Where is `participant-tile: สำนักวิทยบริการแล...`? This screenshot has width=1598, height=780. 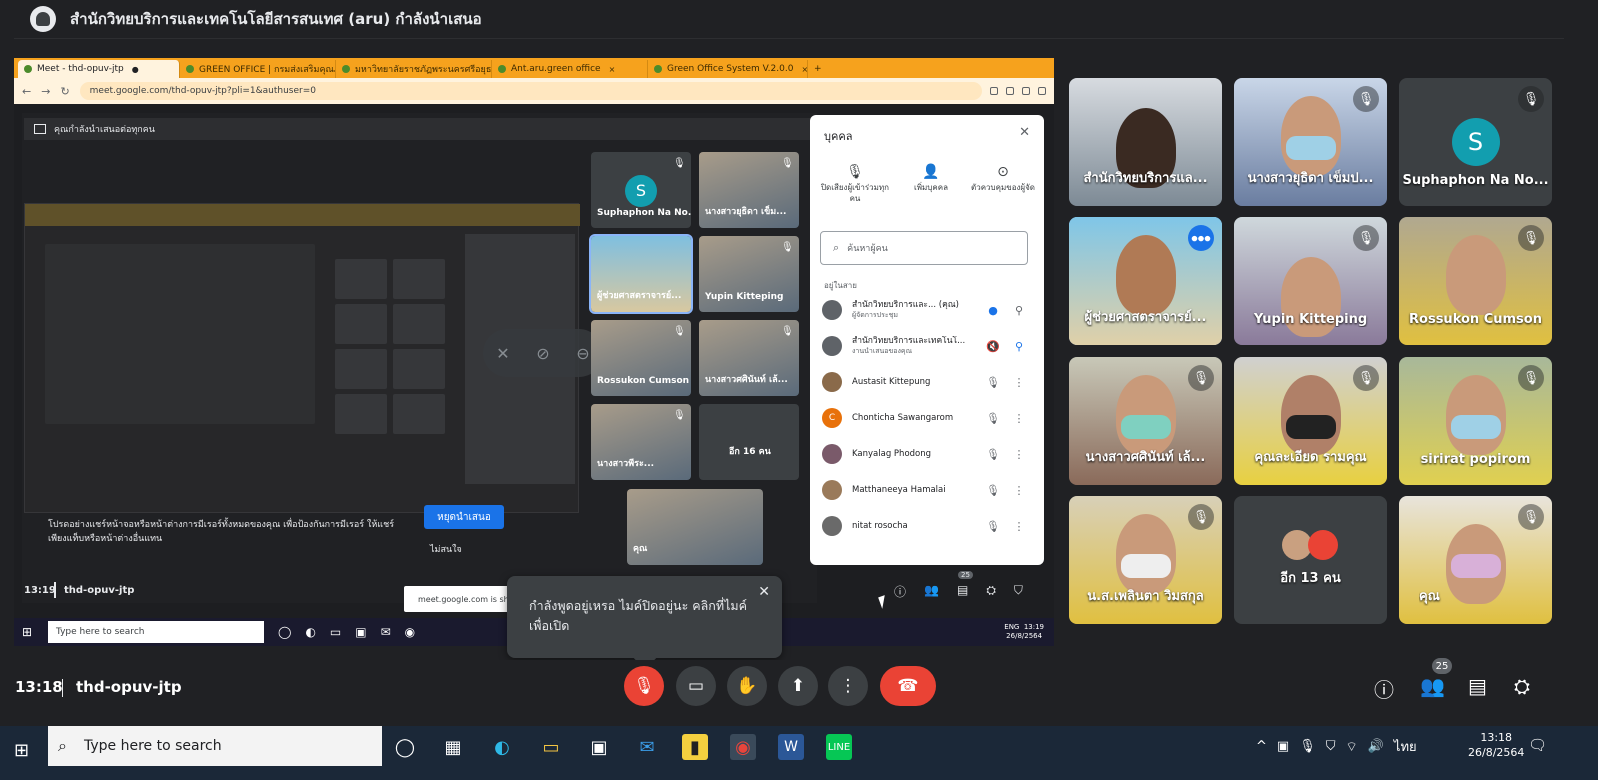
participant-tile: สำนักวิทยบริการแล... is located at coordinates (1145, 142).